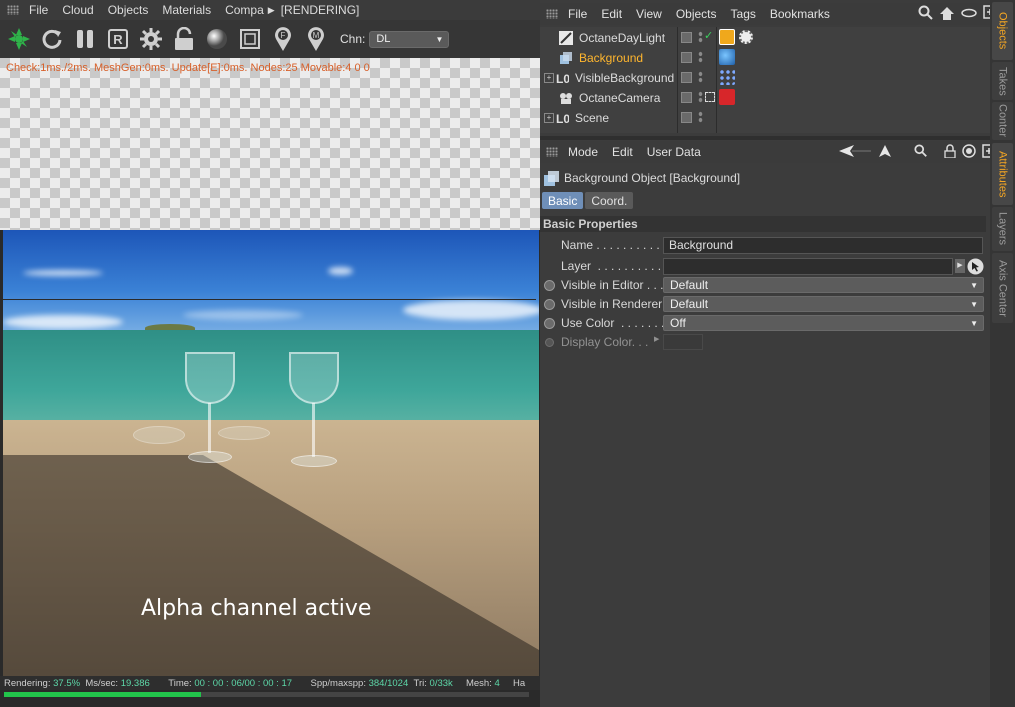 This screenshot has height=707, width=1015. I want to click on side-tab-axis-center: Axis Center, so click(1002, 288).